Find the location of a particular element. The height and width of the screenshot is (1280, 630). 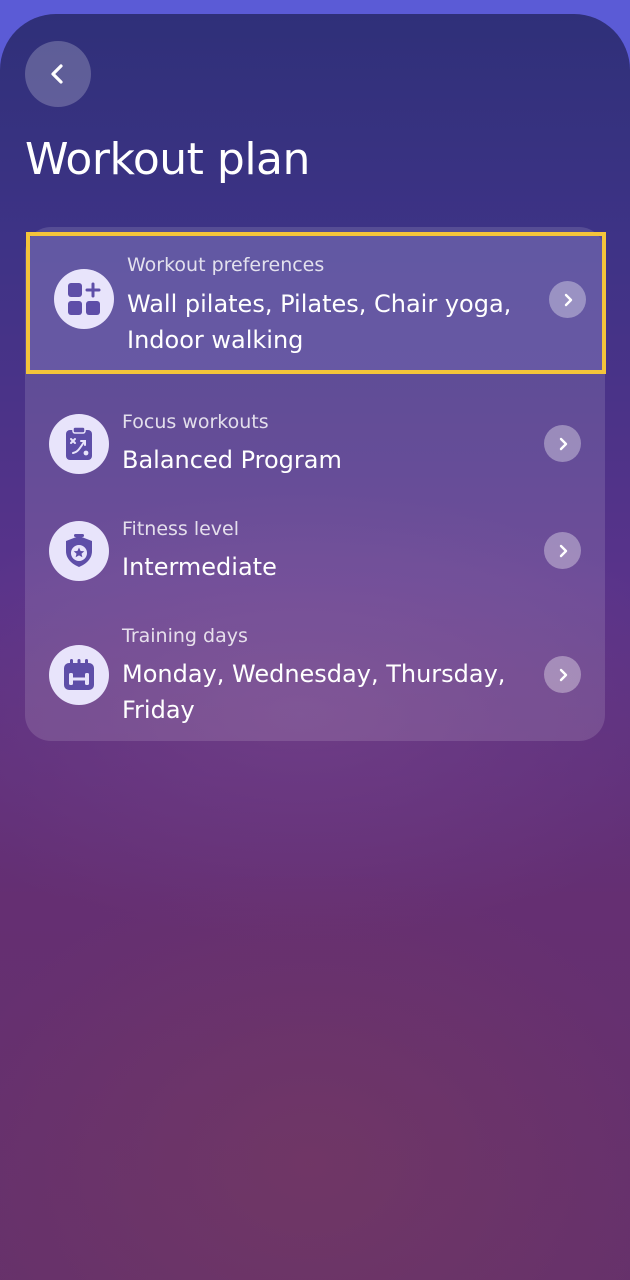

calendar-dumbbell-icon is located at coordinates (79, 675).